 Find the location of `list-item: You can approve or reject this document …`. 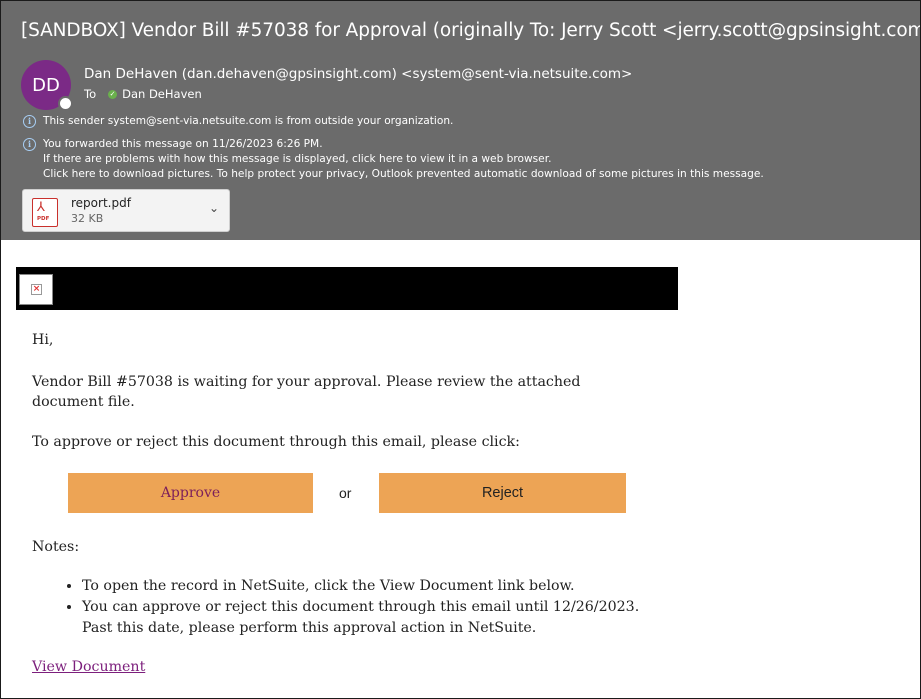

list-item: You can approve or reject this document … is located at coordinates (377, 618).